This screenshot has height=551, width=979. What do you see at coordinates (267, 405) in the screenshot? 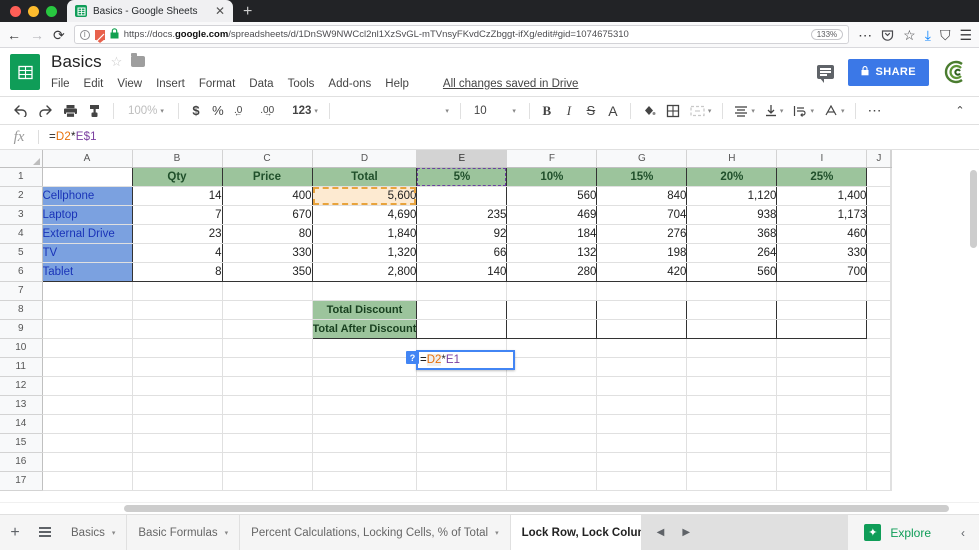
I see `cell-C13` at bounding box center [267, 405].